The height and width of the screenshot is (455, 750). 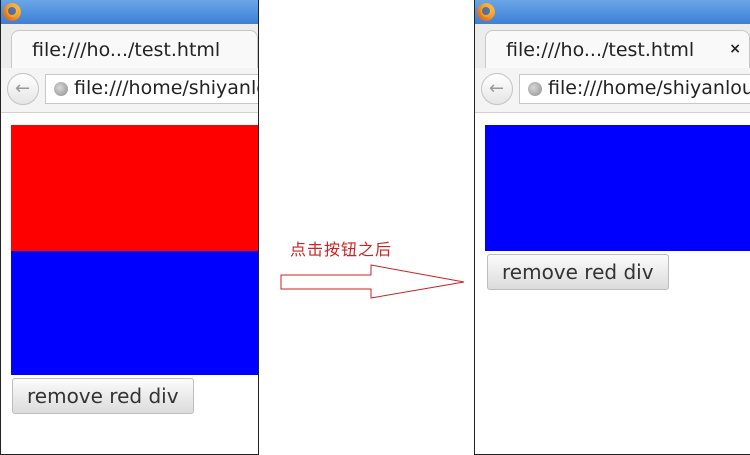 I want to click on tab-strip: file:///ho.../test.html ×, so click(x=612, y=46).